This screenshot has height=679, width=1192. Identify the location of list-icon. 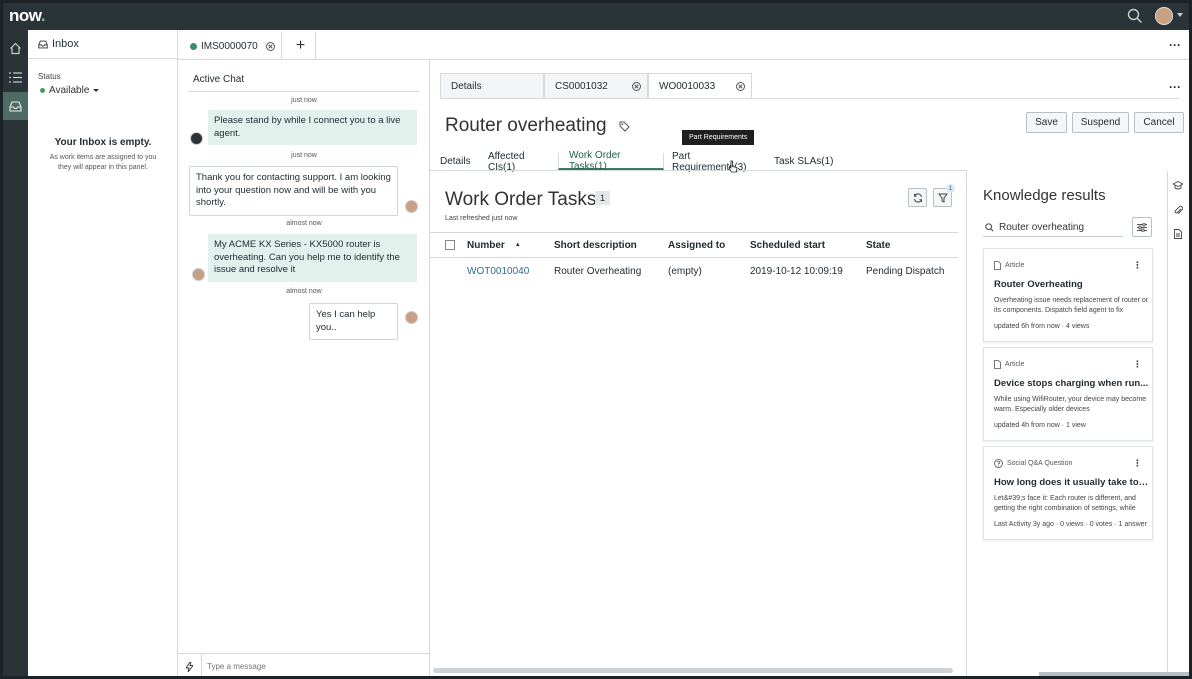
(15, 77).